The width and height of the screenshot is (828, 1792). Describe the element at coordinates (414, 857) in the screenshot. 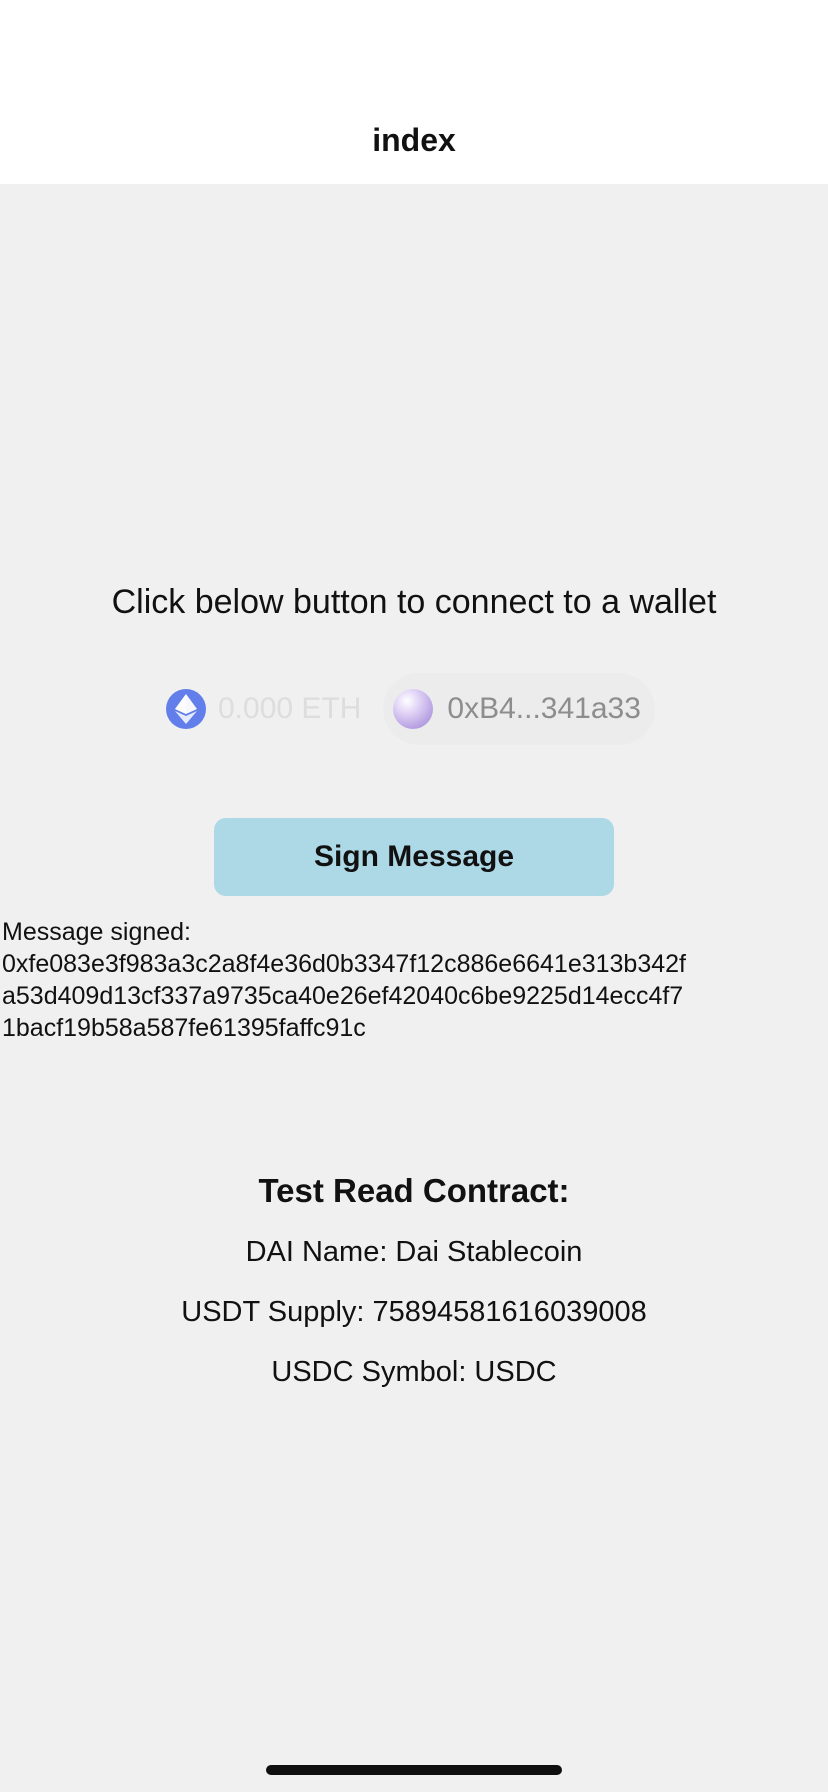

I see `sign-message-button: Sign Message` at that location.